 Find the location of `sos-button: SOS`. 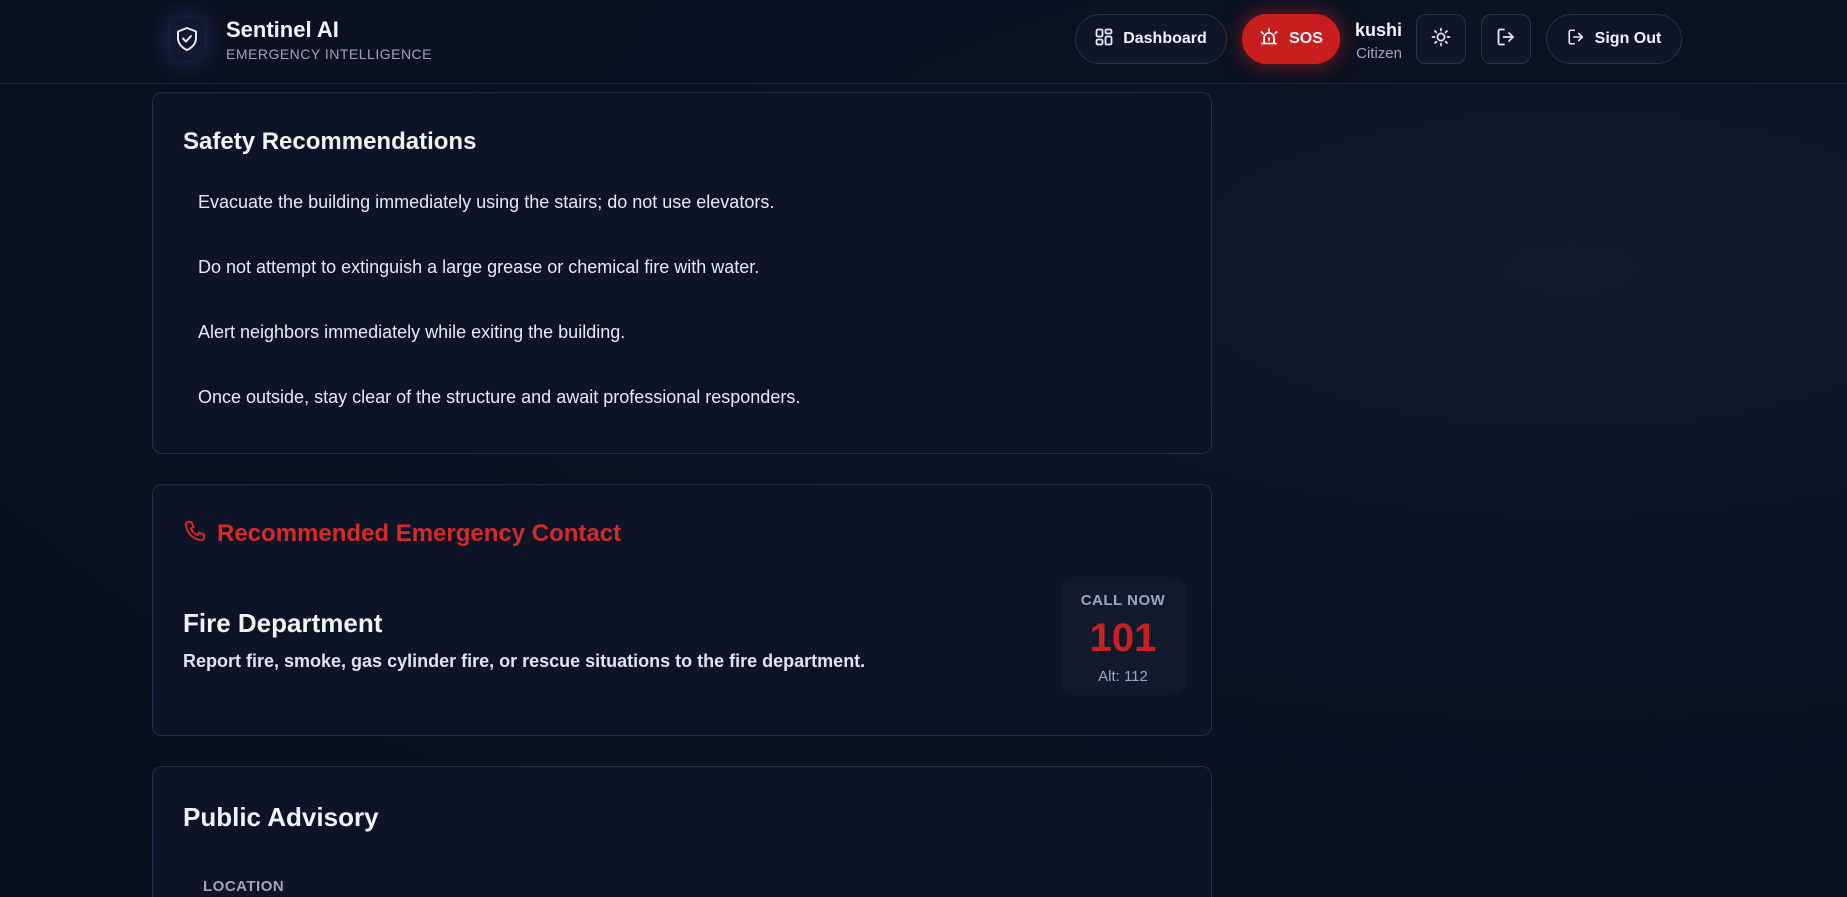

sos-button: SOS is located at coordinates (1291, 39).